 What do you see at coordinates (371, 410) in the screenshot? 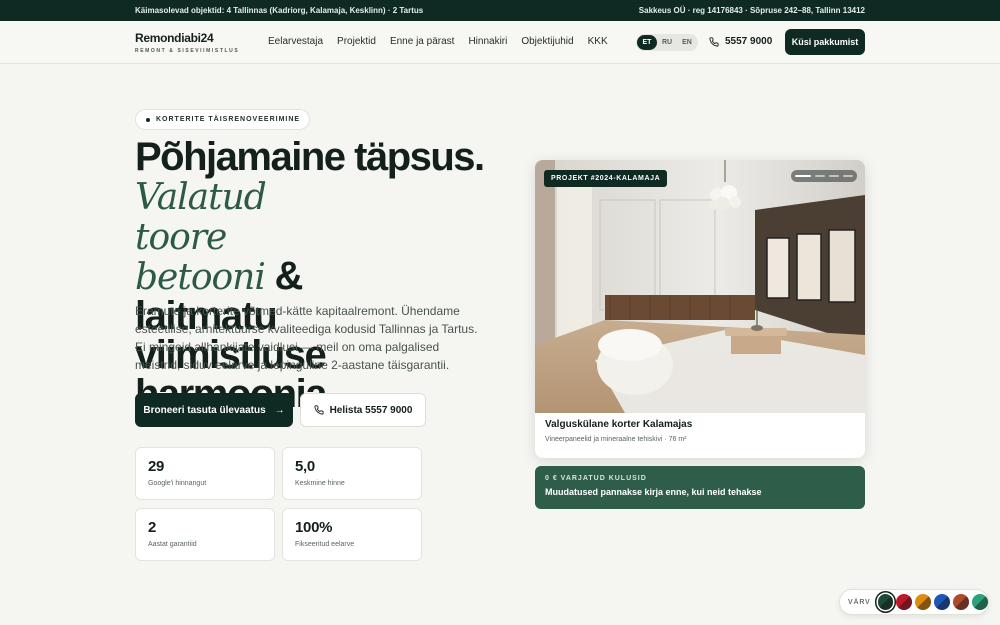
I see `call-button-label: Helista 5557 9000` at bounding box center [371, 410].